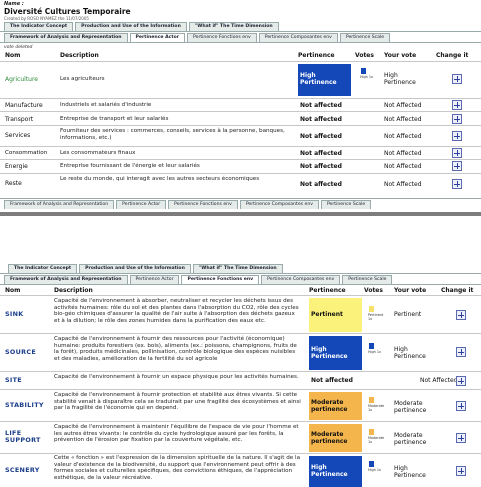 This screenshot has width=481, height=487. I want to click on actor-name: Consommation, so click(26, 153).